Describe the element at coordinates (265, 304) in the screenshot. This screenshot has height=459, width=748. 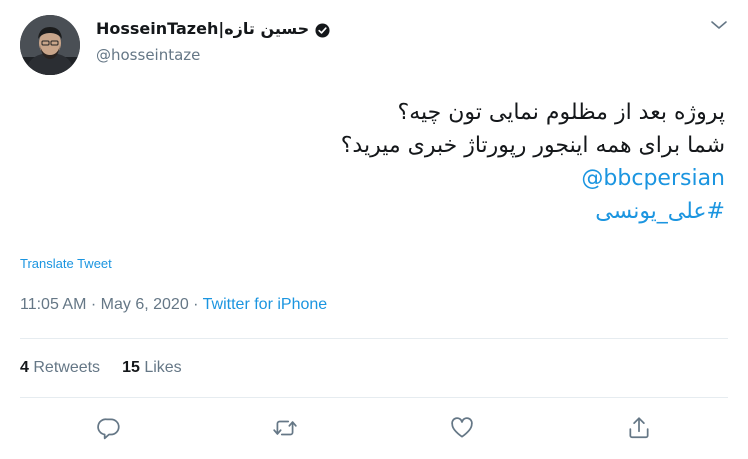
I see `tweet-source-link: Twitter for iPhone` at that location.